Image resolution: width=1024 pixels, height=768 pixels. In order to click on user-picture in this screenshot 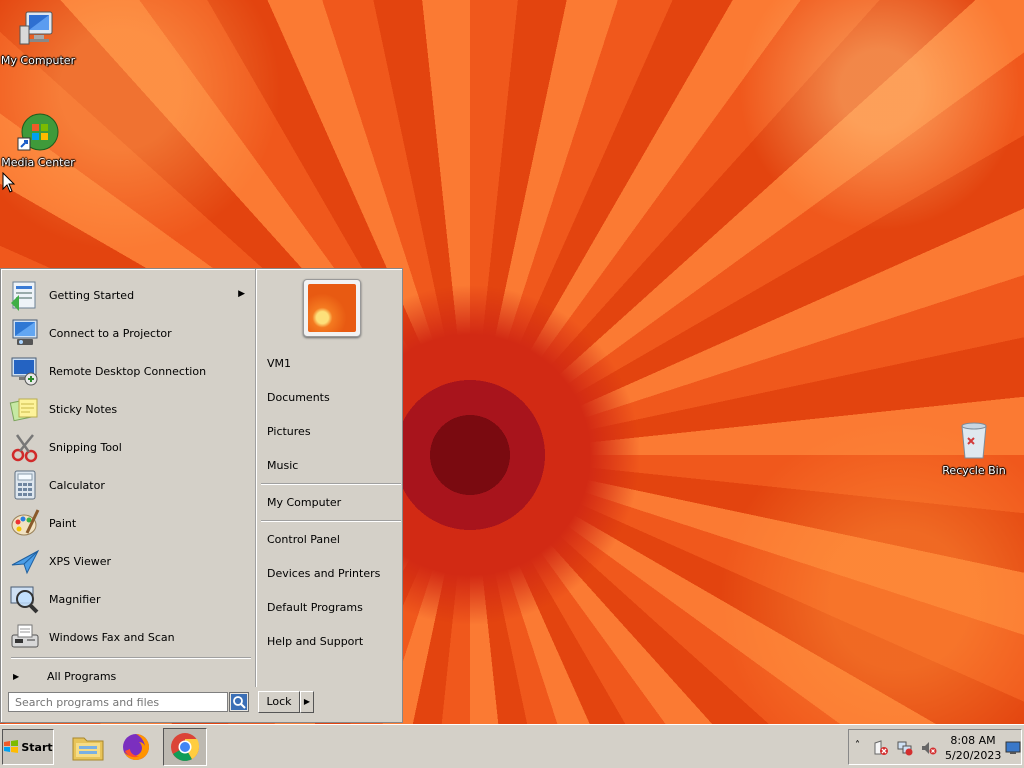, I will do `click(332, 308)`.